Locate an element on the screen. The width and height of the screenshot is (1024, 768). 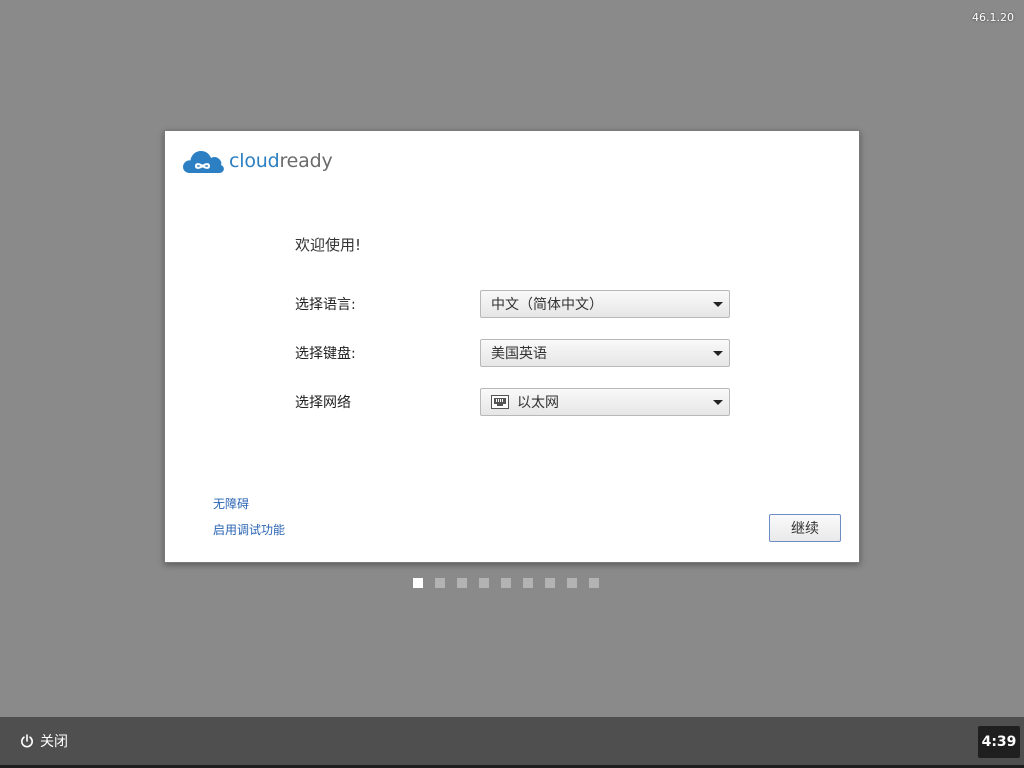
network-row: 选择网络 以太网 is located at coordinates (513, 402).